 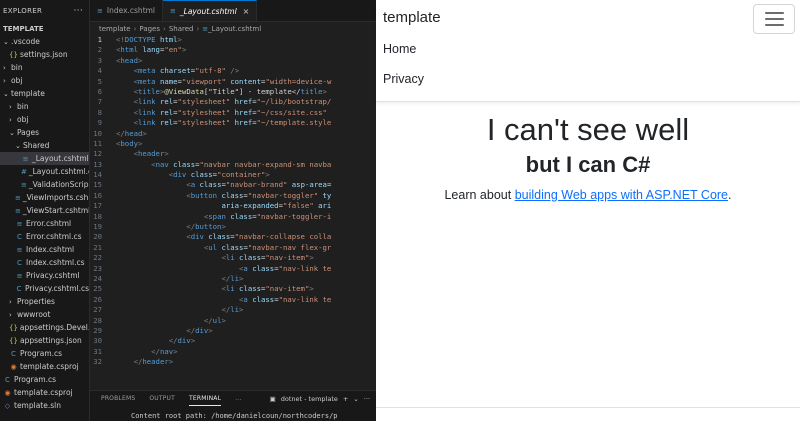 What do you see at coordinates (345, 399) in the screenshot?
I see `add-terminal-icon: +` at bounding box center [345, 399].